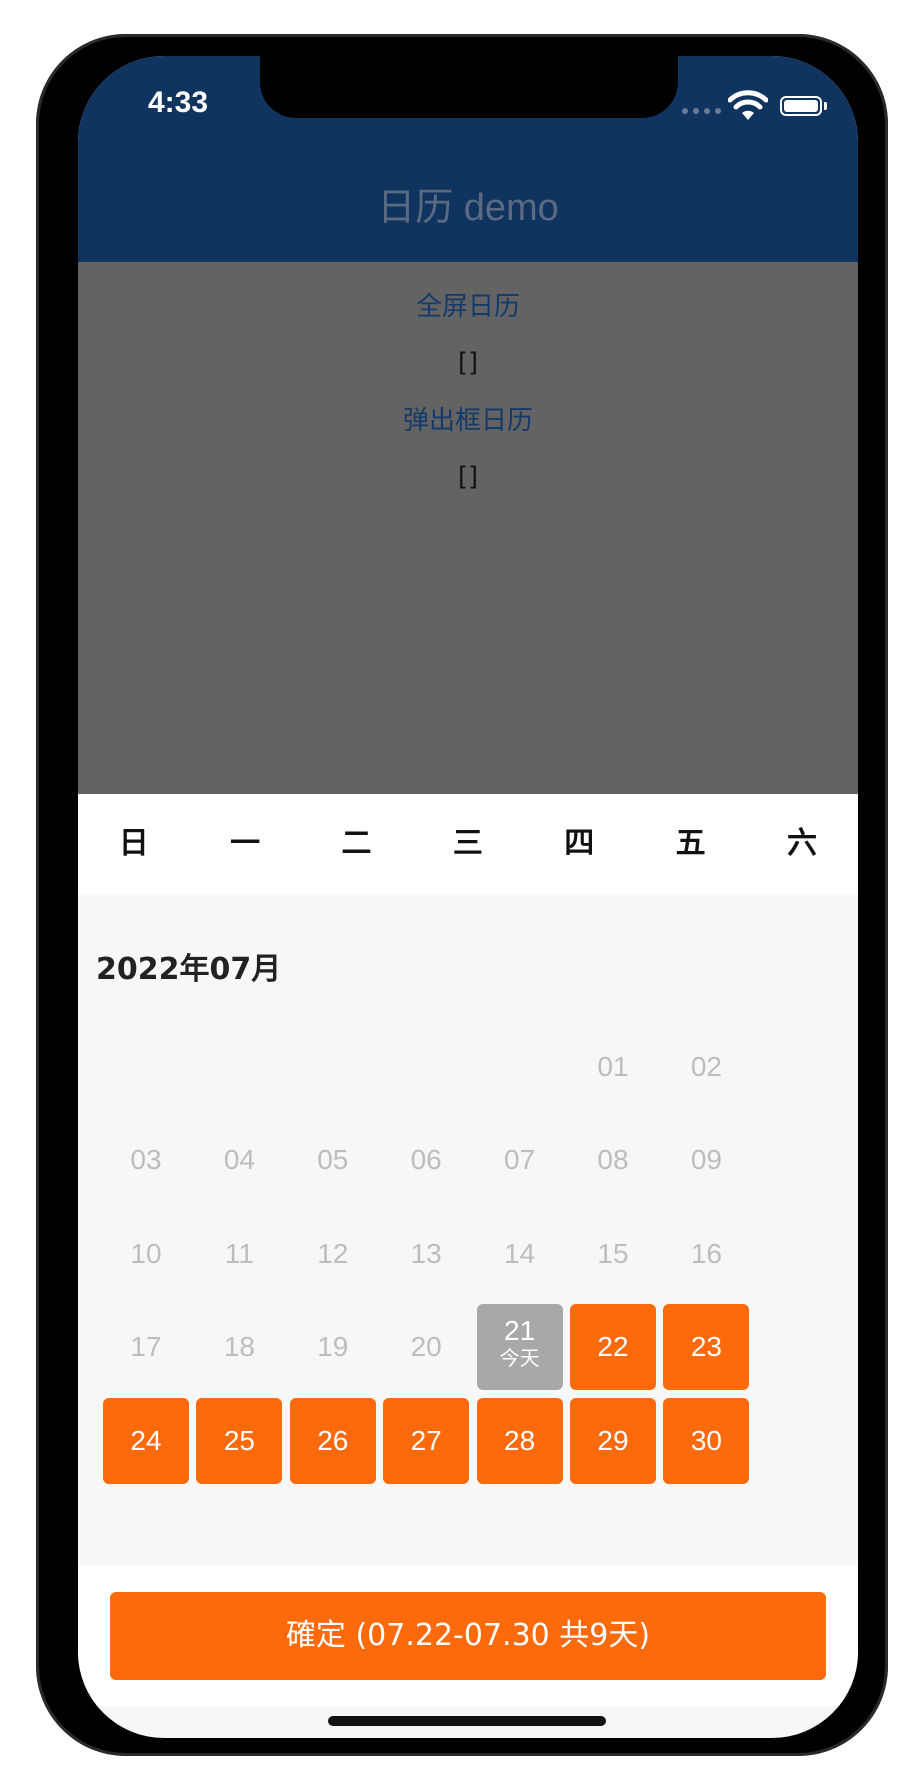 The width and height of the screenshot is (922, 1792). I want to click on day-number: 13, so click(426, 1253).